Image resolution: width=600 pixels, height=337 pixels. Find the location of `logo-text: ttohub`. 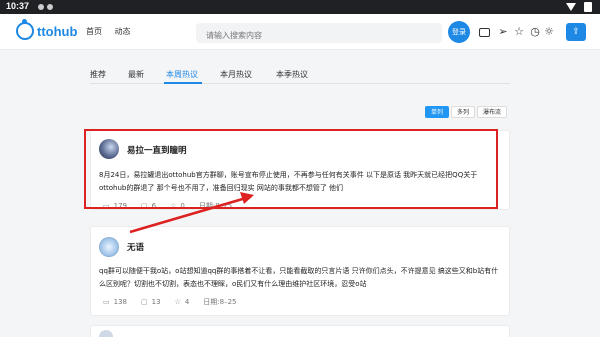

logo-text: ttohub is located at coordinates (57, 31).